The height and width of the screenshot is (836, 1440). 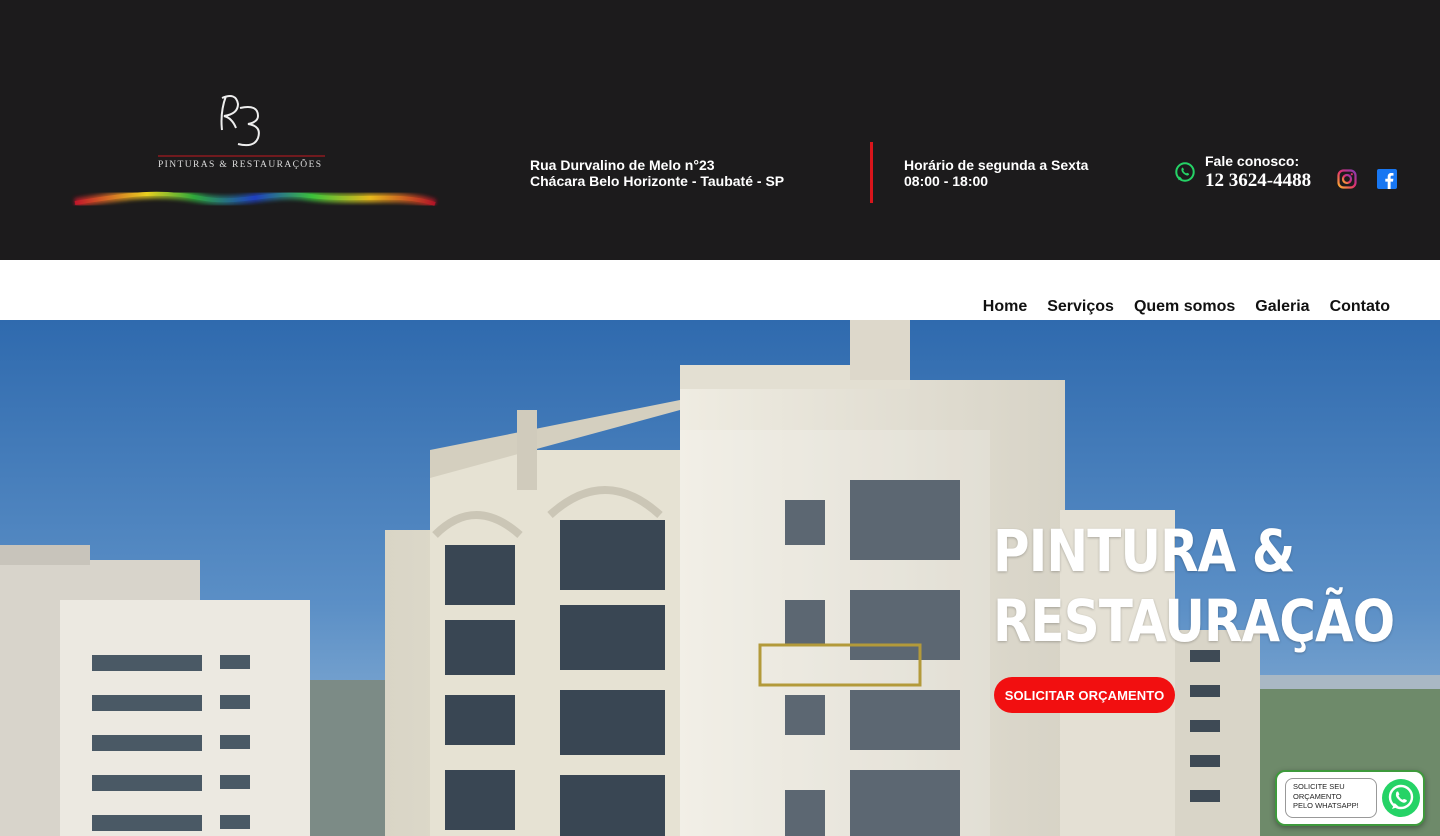 What do you see at coordinates (1258, 181) in the screenshot?
I see `contact-phone: 12 3624-4488` at bounding box center [1258, 181].